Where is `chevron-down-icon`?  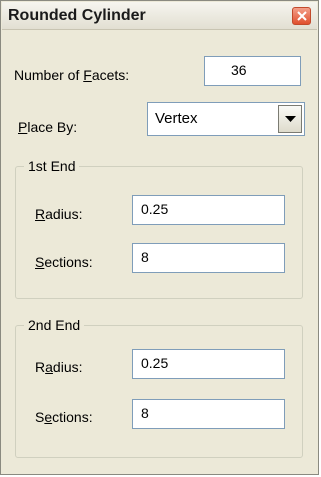 chevron-down-icon is located at coordinates (290, 119).